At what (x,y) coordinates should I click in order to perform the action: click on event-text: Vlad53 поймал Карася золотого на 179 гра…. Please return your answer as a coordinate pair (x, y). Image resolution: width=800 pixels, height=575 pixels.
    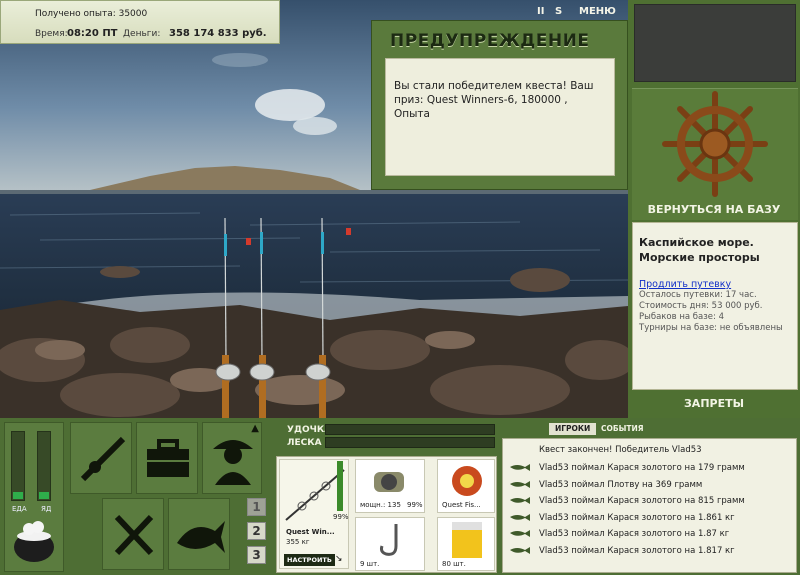
    Looking at the image, I should click on (642, 468).